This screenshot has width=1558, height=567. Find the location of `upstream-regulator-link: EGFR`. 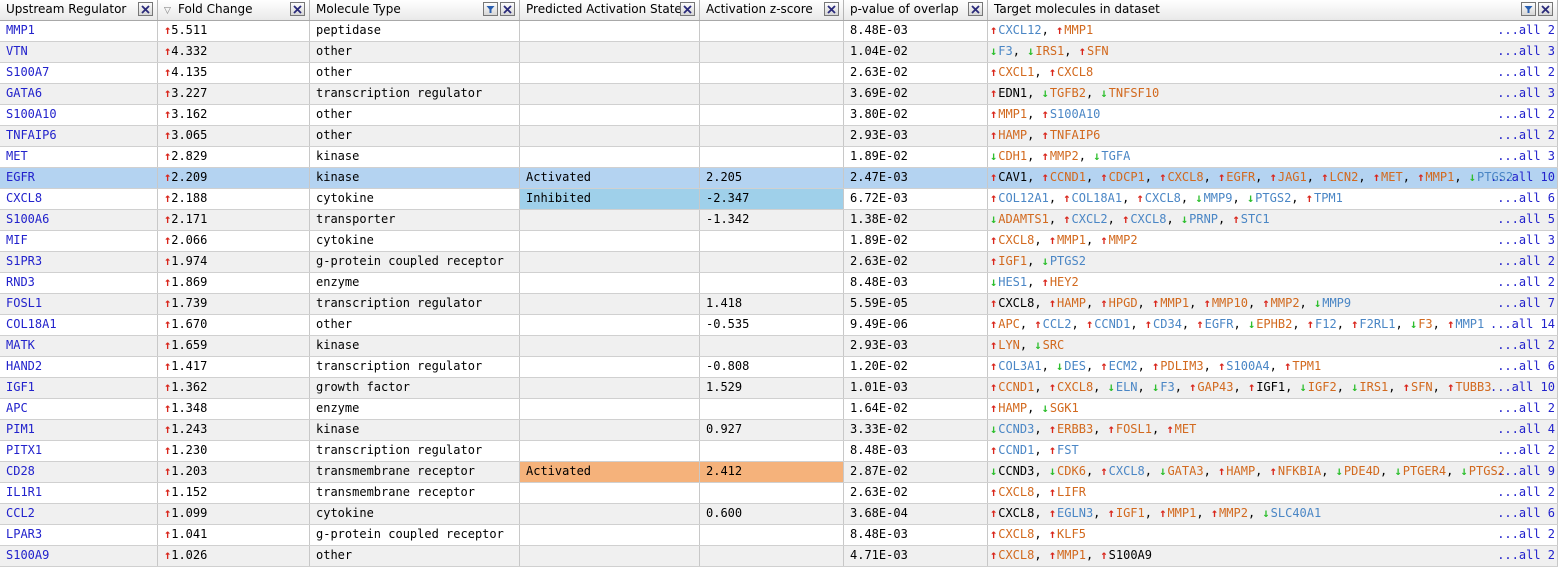

upstream-regulator-link: EGFR is located at coordinates (79, 178).